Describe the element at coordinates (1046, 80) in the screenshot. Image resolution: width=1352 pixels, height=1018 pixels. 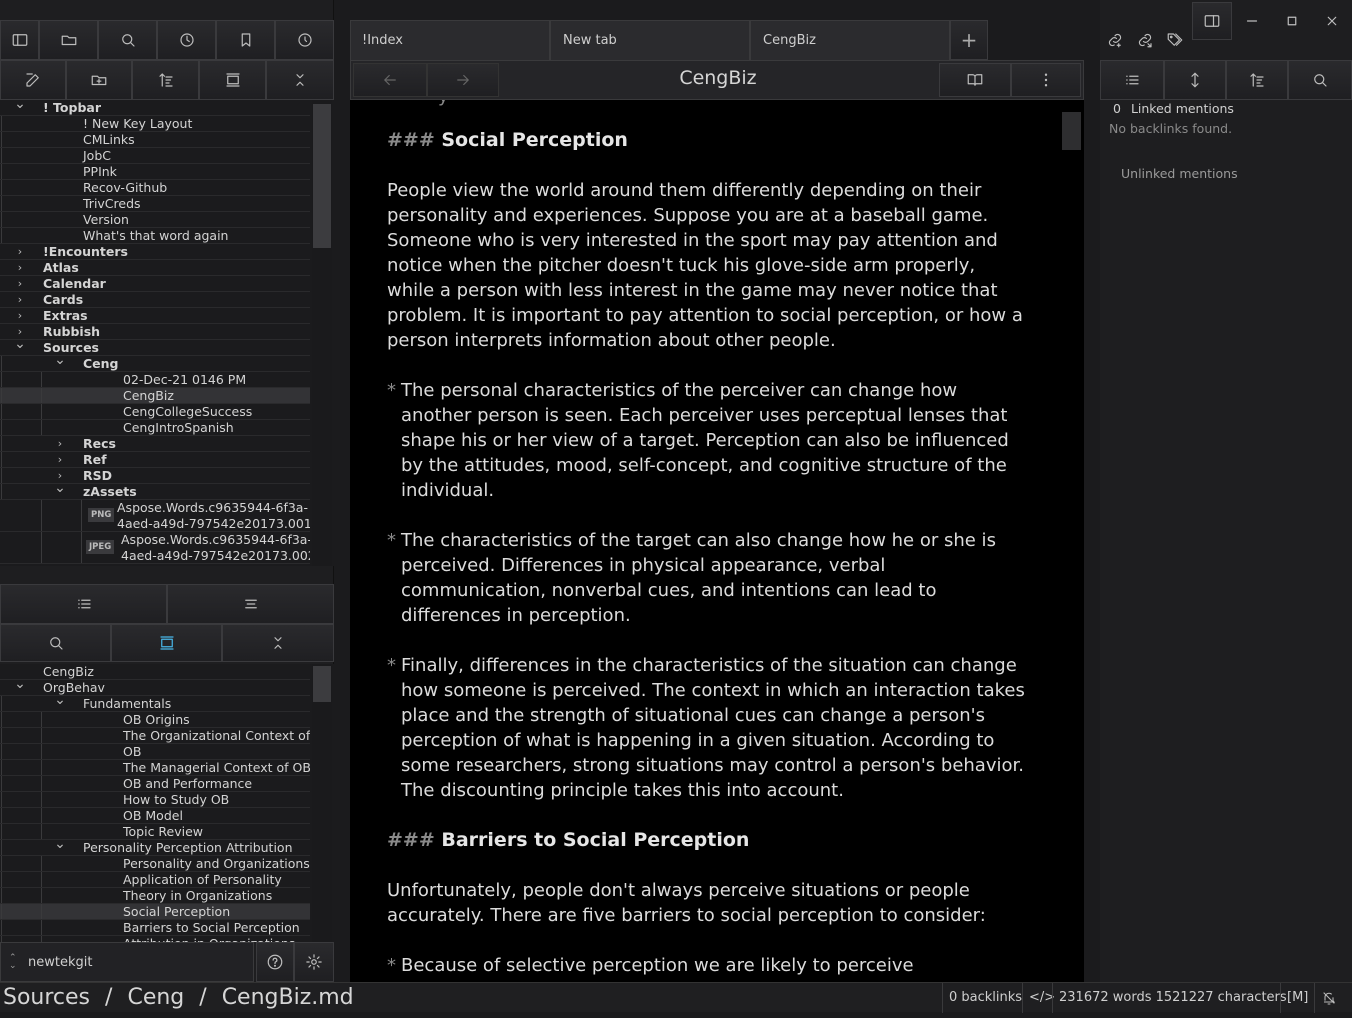
I see `more-options-button` at that location.